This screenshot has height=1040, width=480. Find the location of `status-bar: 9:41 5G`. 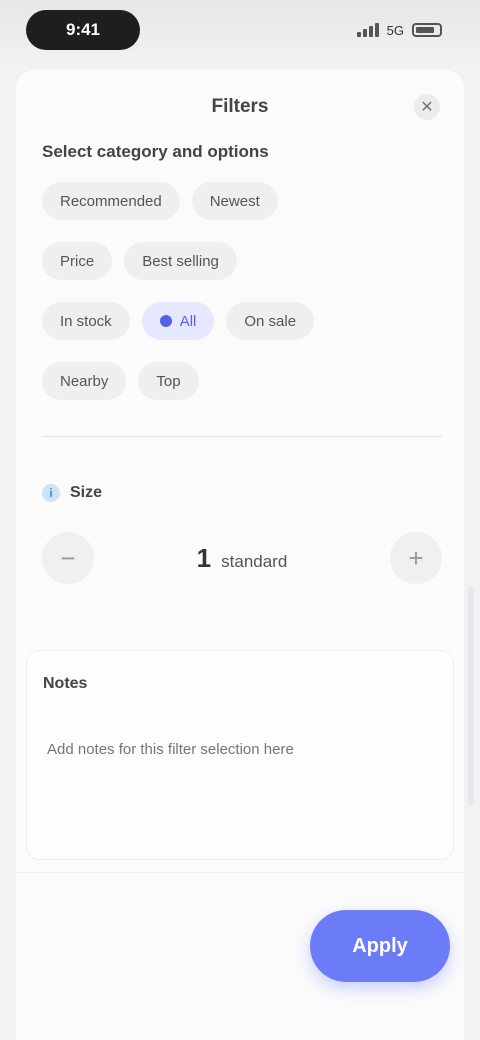

status-bar: 9:41 5G is located at coordinates (240, 35).